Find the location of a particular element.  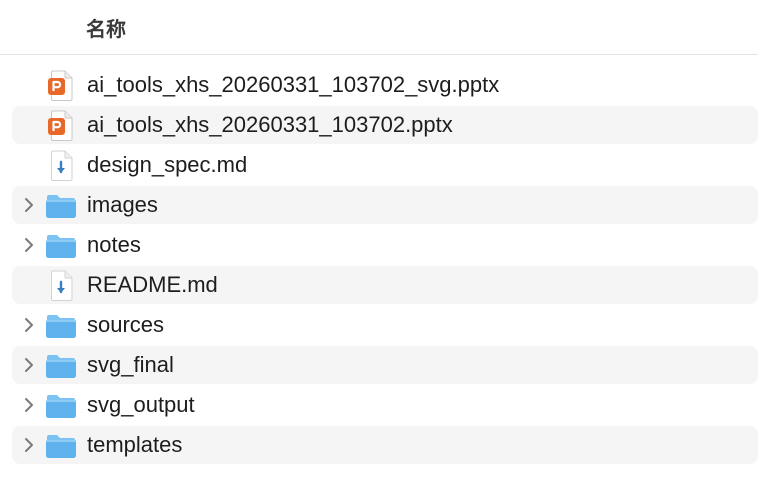

folder-row: svg_output is located at coordinates (379, 405).